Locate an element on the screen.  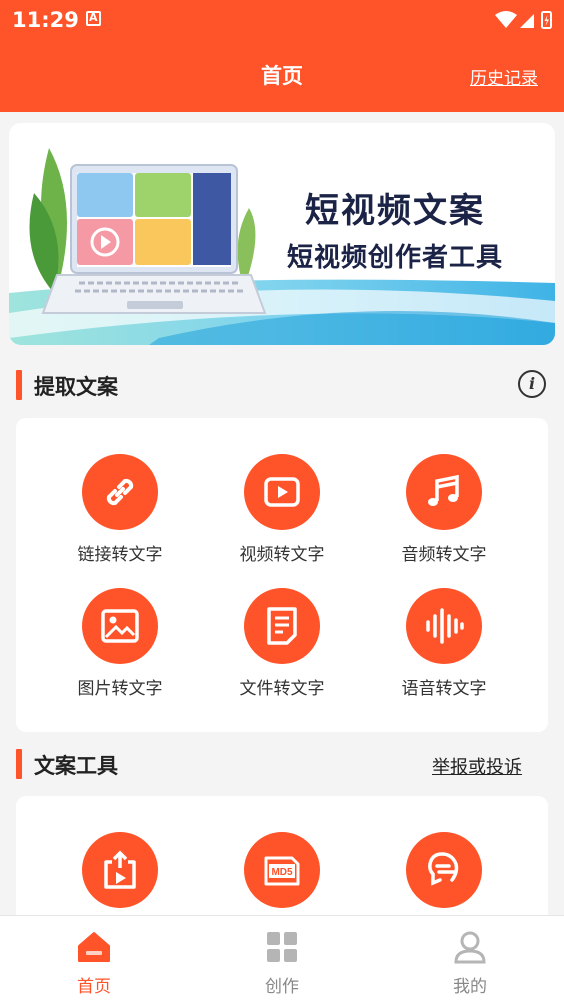
profile-icon is located at coordinates (470, 947).